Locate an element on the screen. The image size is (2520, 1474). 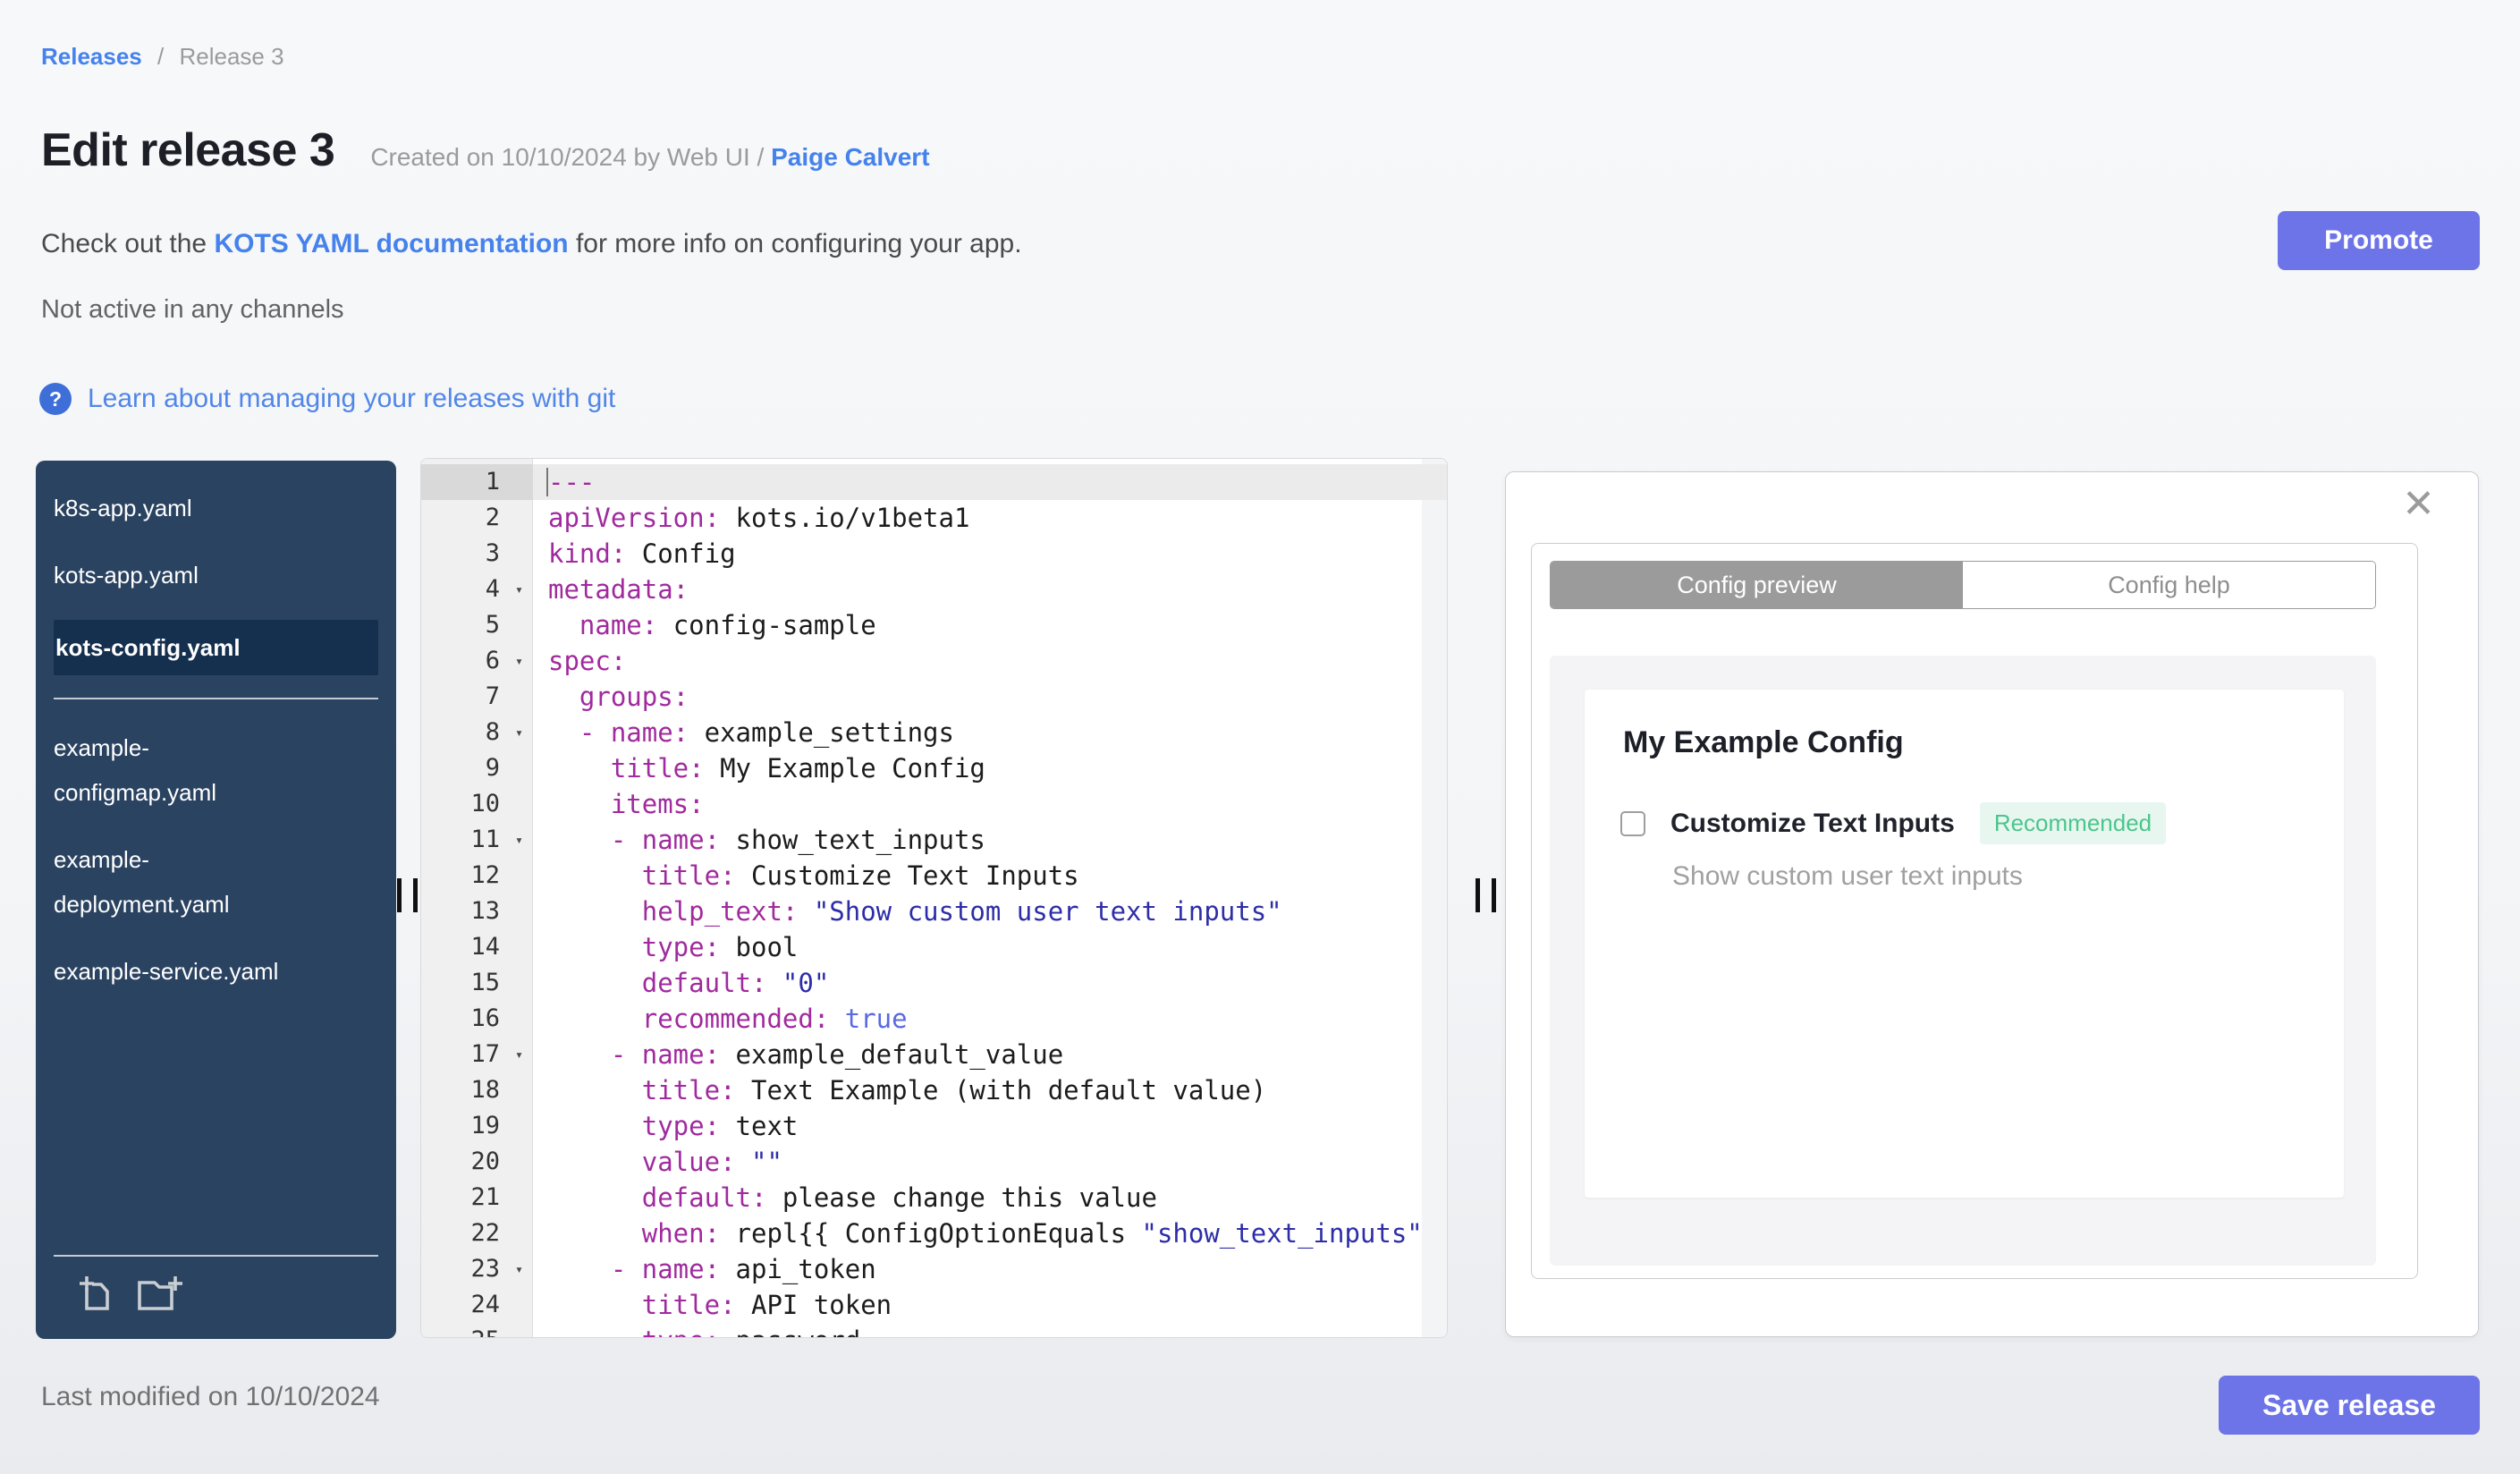
code-line-11: 11 ▾ - name: show_text_inputs is located at coordinates (934, 840).